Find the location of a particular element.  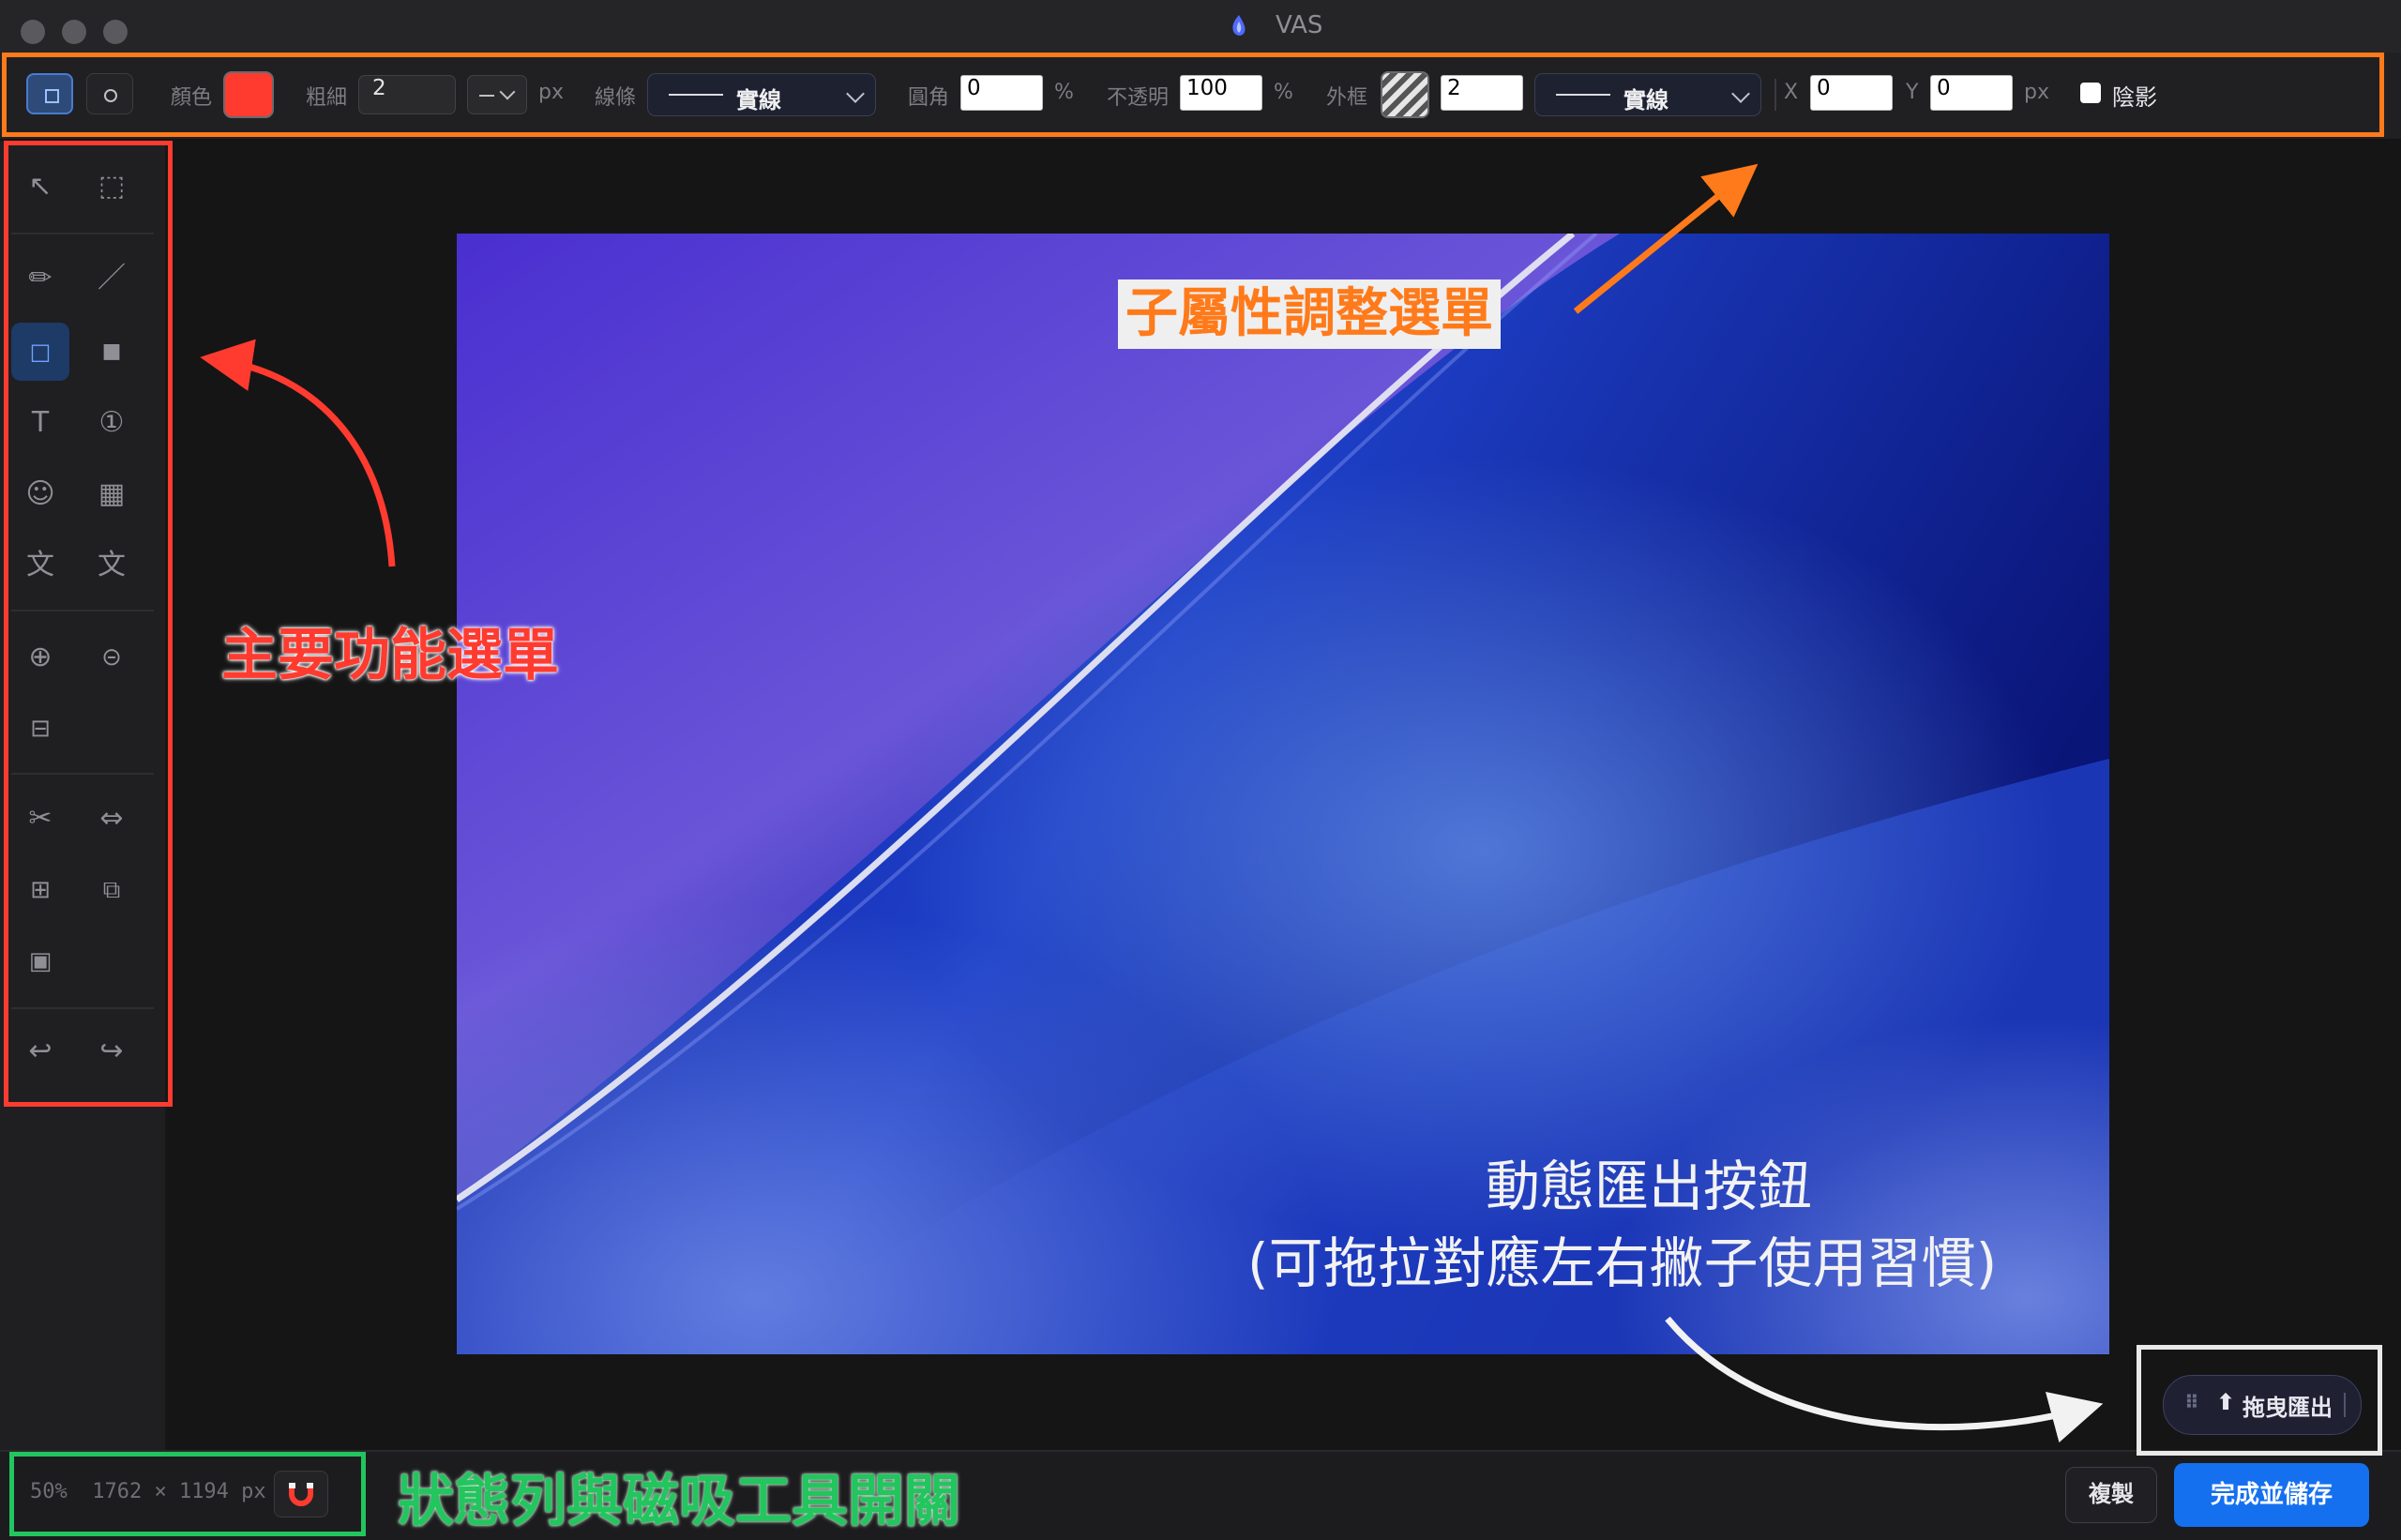

main-menu-arrow is located at coordinates (298, 453).